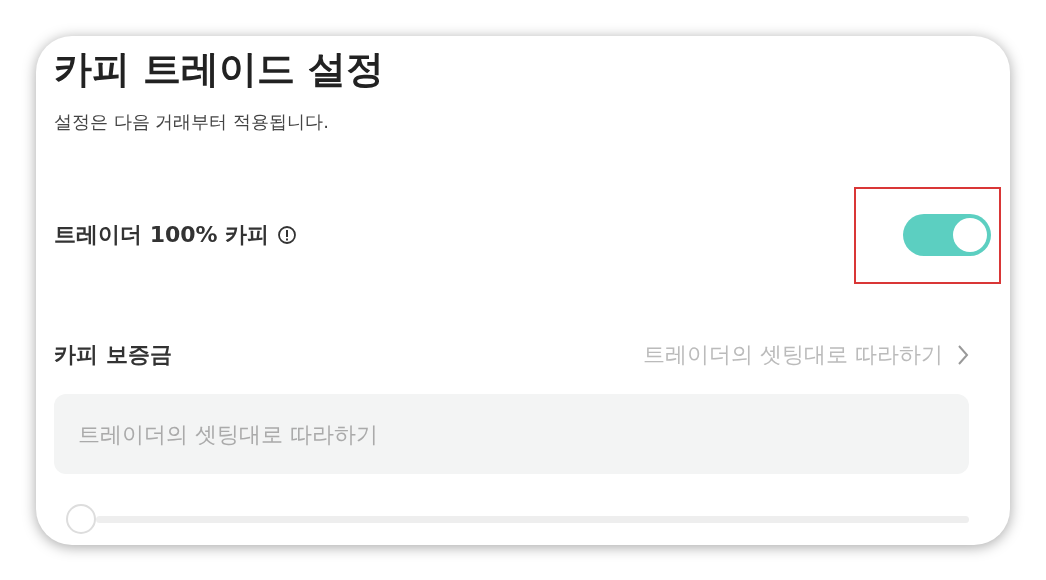 The height and width of the screenshot is (580, 1046). Describe the element at coordinates (947, 235) in the screenshot. I see `toggle-switch` at that location.